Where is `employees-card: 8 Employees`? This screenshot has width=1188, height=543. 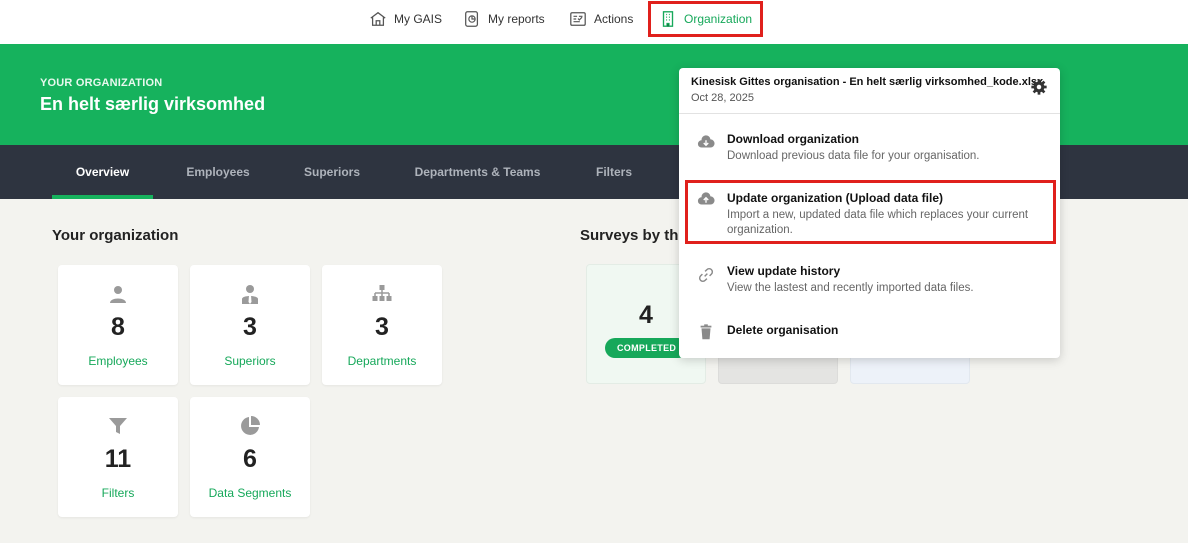 employees-card: 8 Employees is located at coordinates (118, 325).